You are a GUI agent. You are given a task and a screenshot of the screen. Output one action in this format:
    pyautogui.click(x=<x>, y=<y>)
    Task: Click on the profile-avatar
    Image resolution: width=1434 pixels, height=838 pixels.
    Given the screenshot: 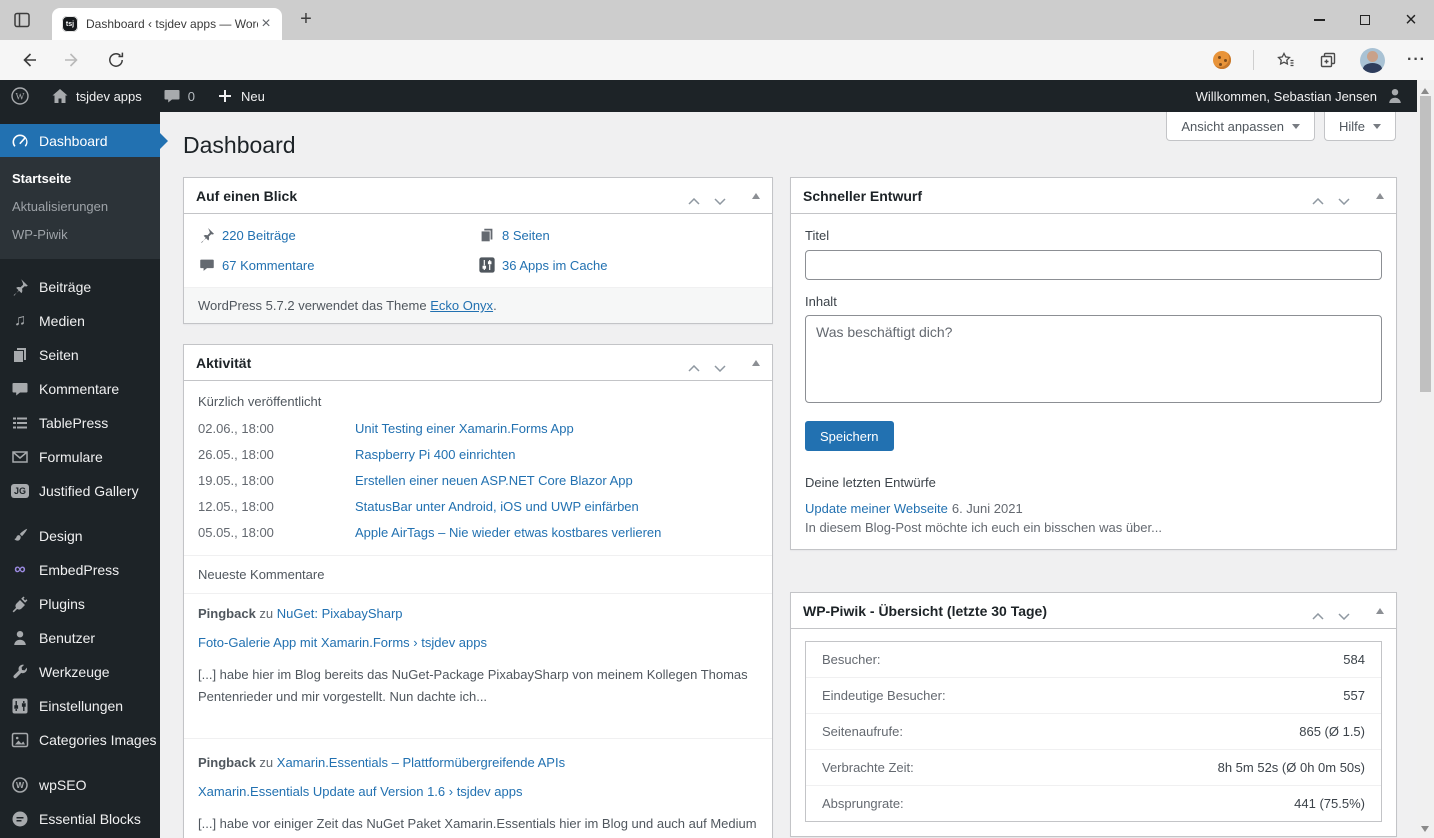 What is the action you would take?
    pyautogui.click(x=1373, y=60)
    